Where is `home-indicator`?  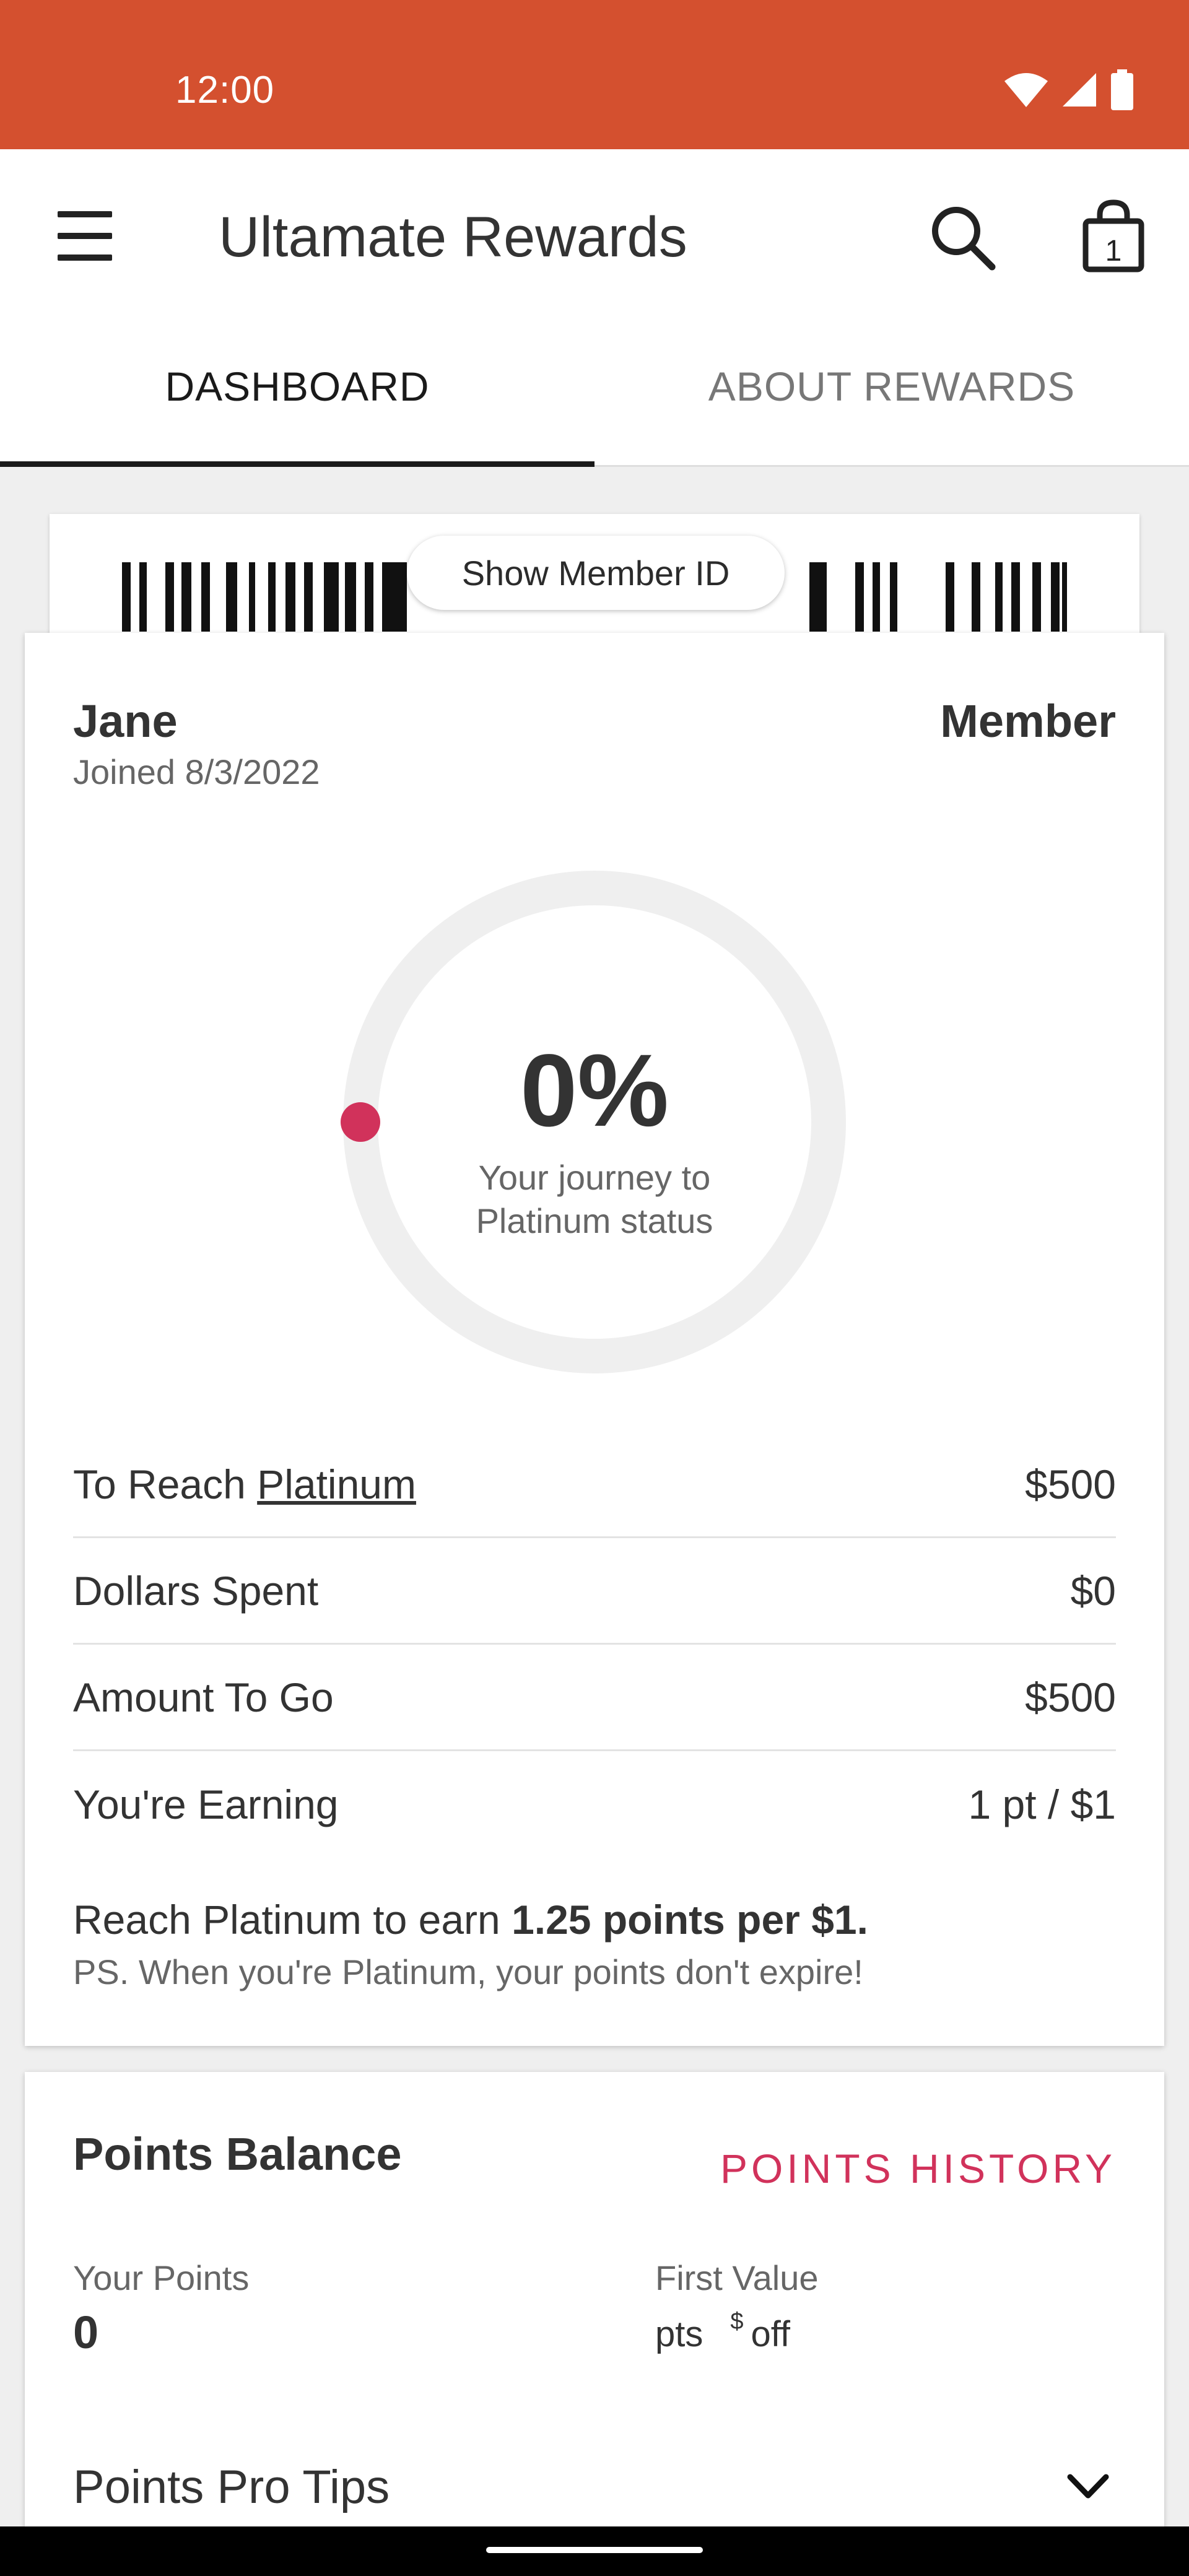
home-indicator is located at coordinates (594, 2550).